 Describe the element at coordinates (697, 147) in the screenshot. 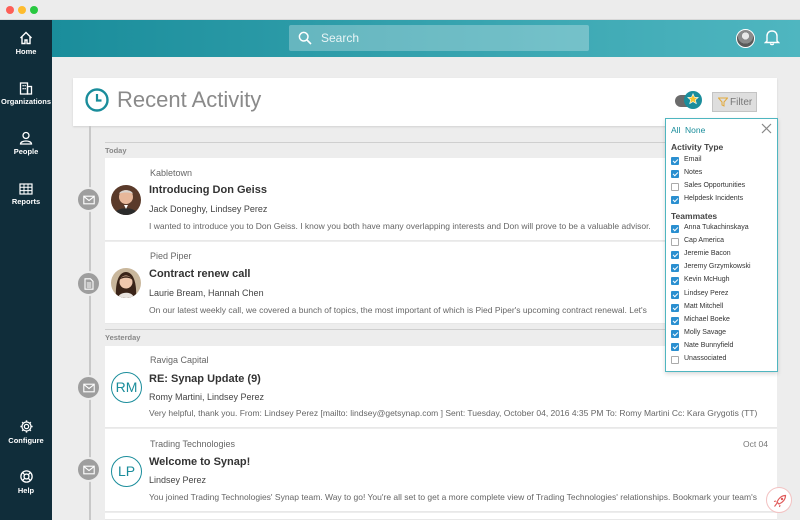

I see `activity-type-heading: Activity Type` at that location.